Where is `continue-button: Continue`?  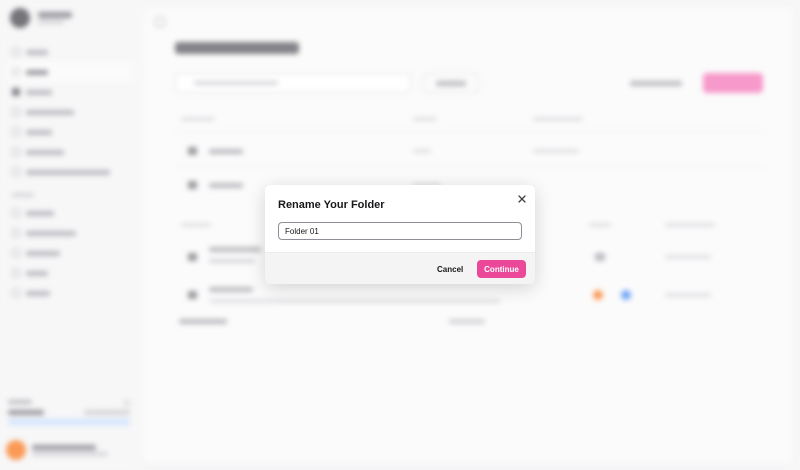
continue-button: Continue is located at coordinates (501, 269).